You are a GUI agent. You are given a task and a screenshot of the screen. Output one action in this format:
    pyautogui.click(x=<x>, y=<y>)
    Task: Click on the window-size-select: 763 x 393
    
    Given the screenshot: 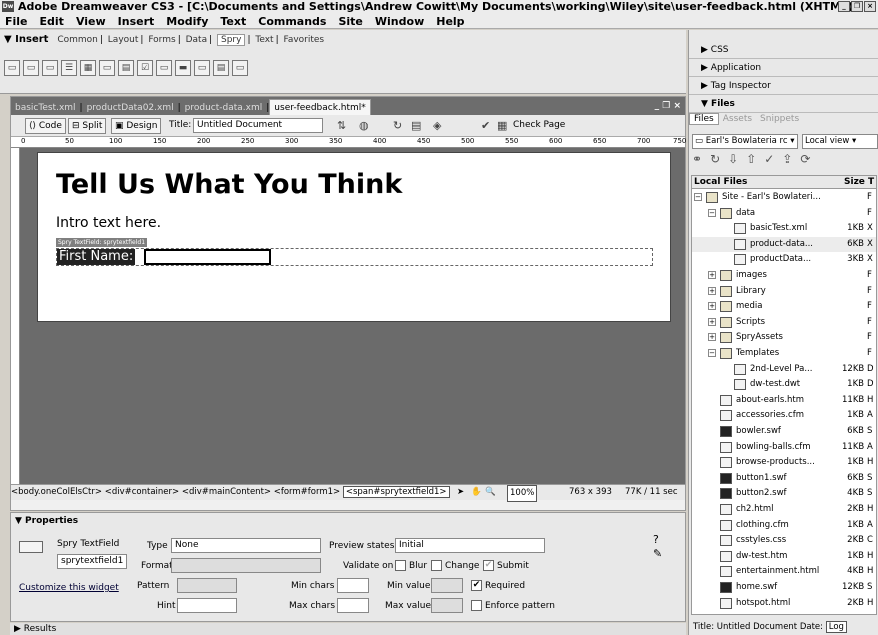 What is the action you would take?
    pyautogui.click(x=590, y=492)
    